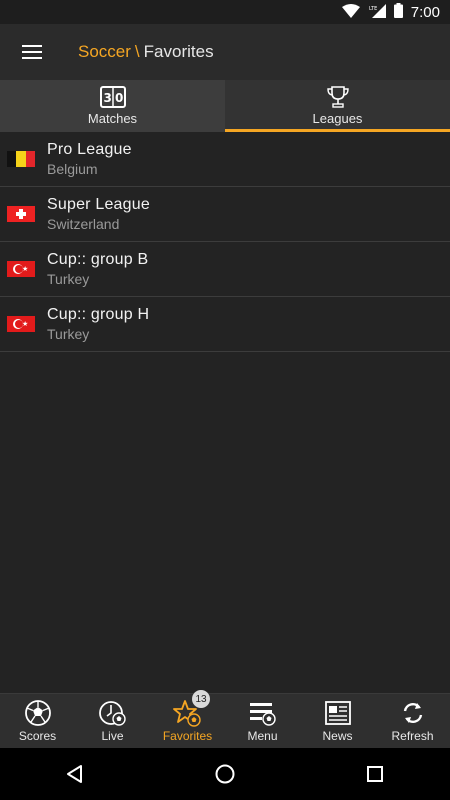 The height and width of the screenshot is (800, 450). I want to click on league-name: Pro League, so click(89, 149).